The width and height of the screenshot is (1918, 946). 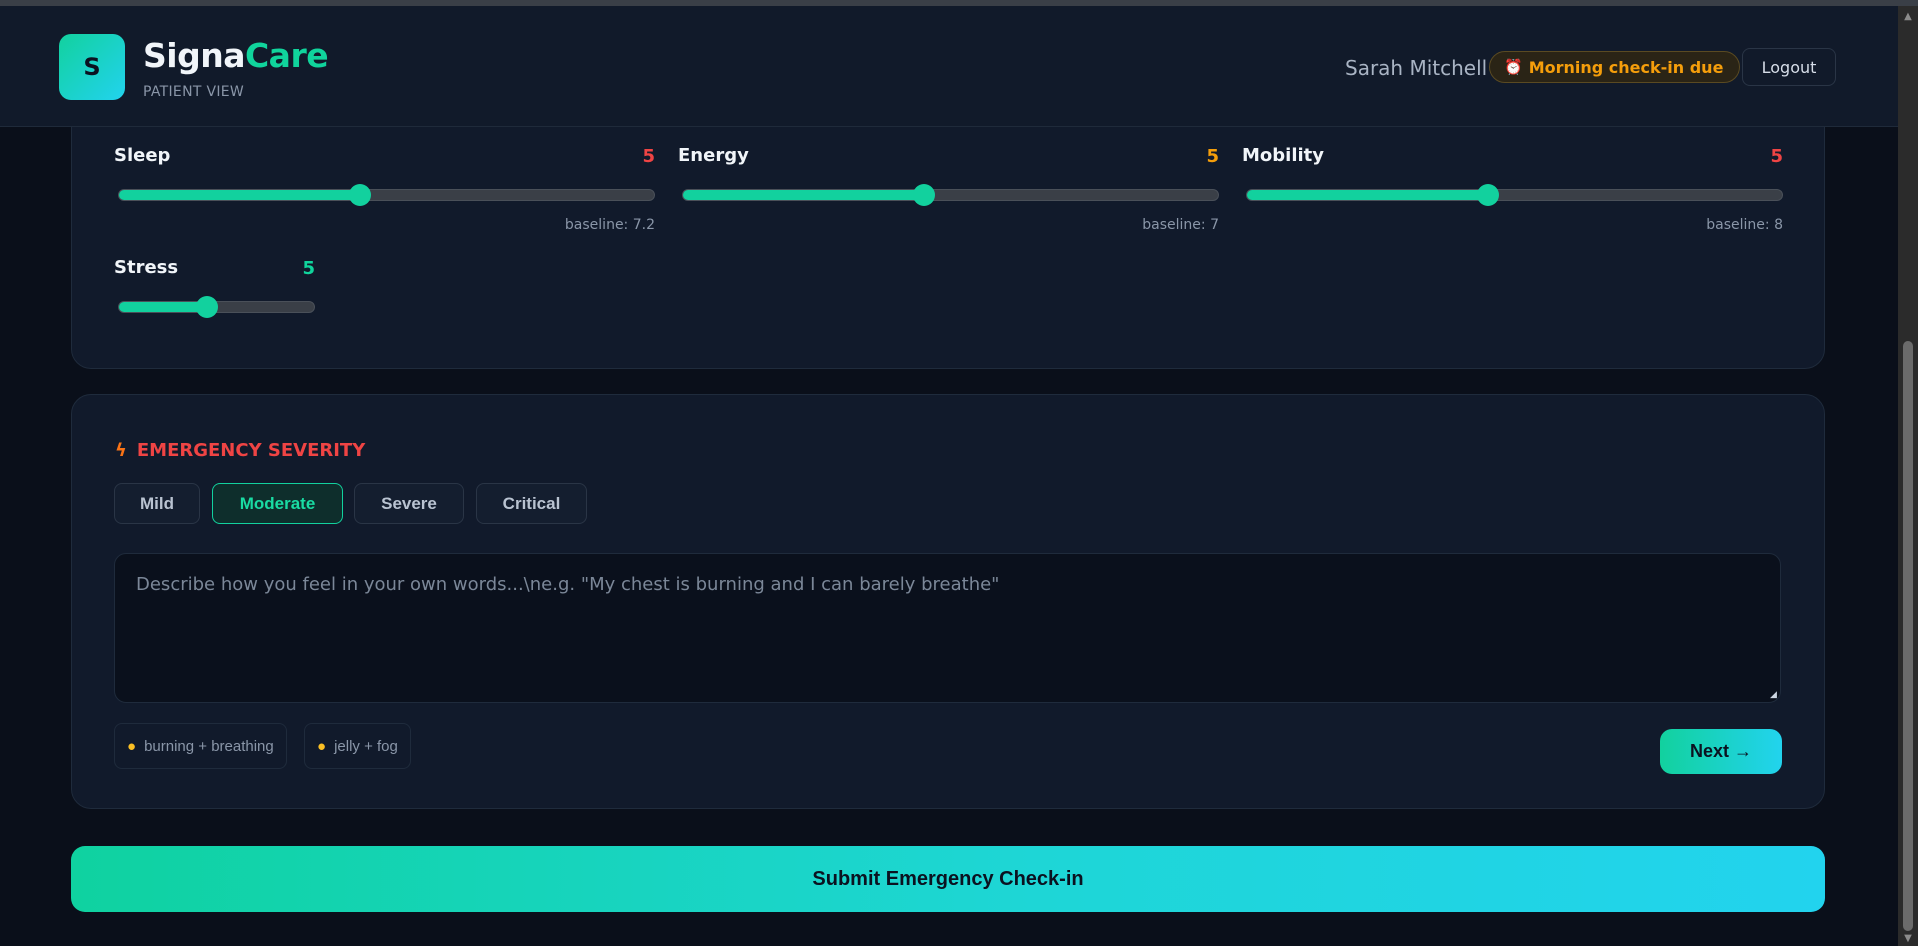 What do you see at coordinates (1908, 939) in the screenshot?
I see `scroll-down-arrow-icon: ▼` at bounding box center [1908, 939].